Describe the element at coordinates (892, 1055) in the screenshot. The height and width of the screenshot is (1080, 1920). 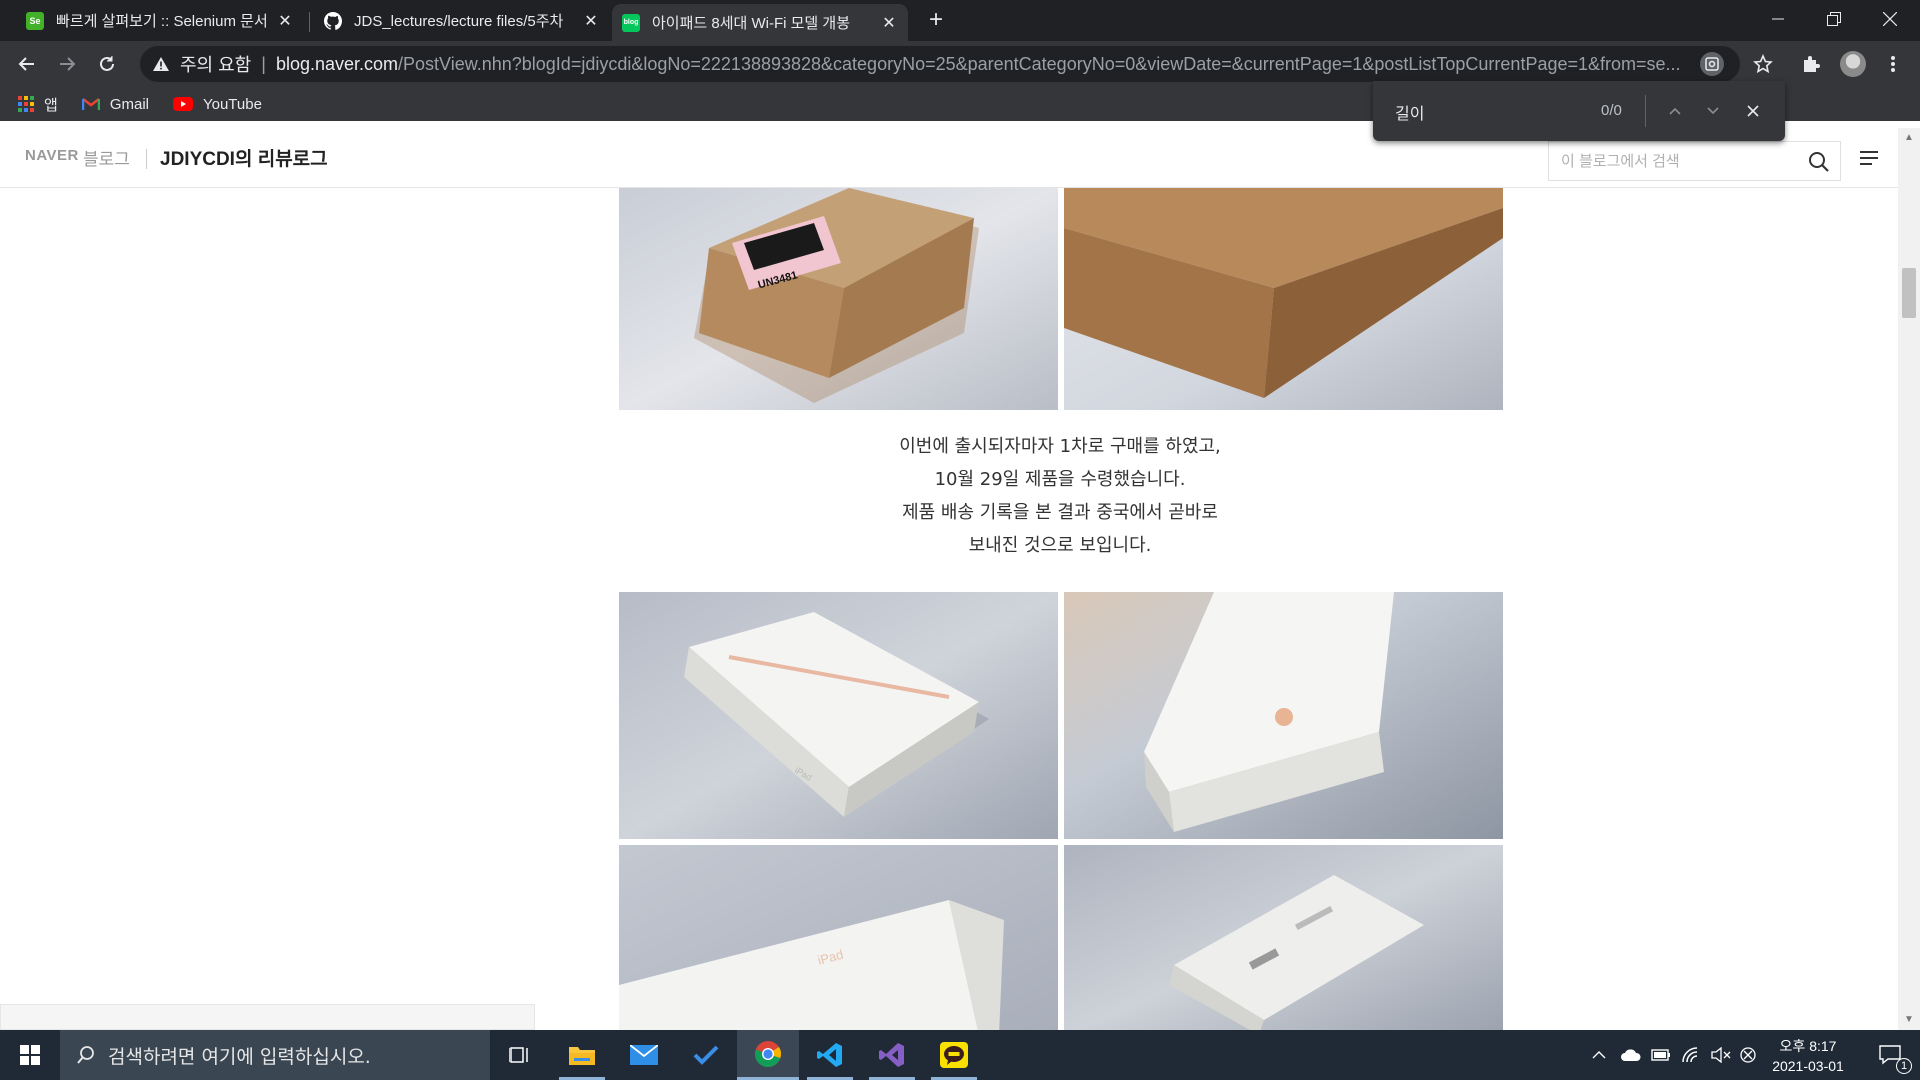
I see `visual-studio-button` at that location.